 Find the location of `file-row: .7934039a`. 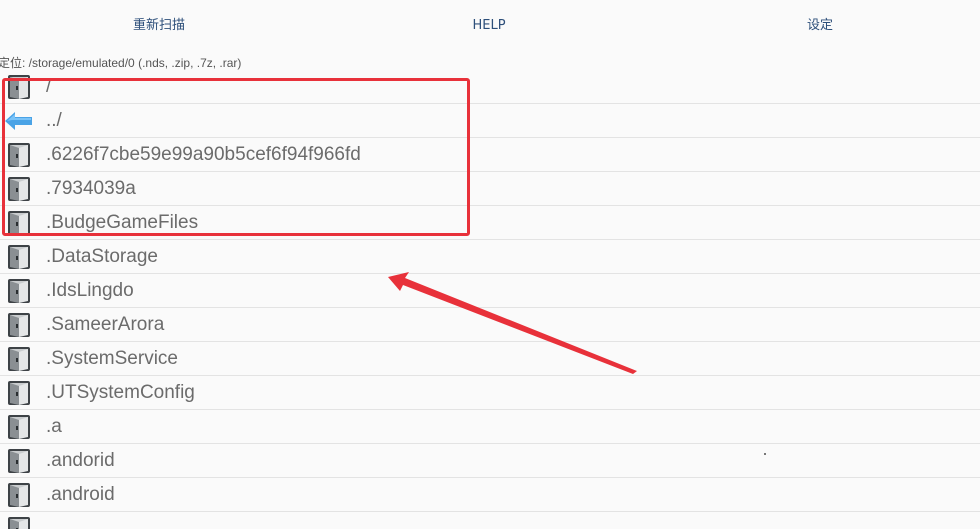

file-row: .7934039a is located at coordinates (490, 189).